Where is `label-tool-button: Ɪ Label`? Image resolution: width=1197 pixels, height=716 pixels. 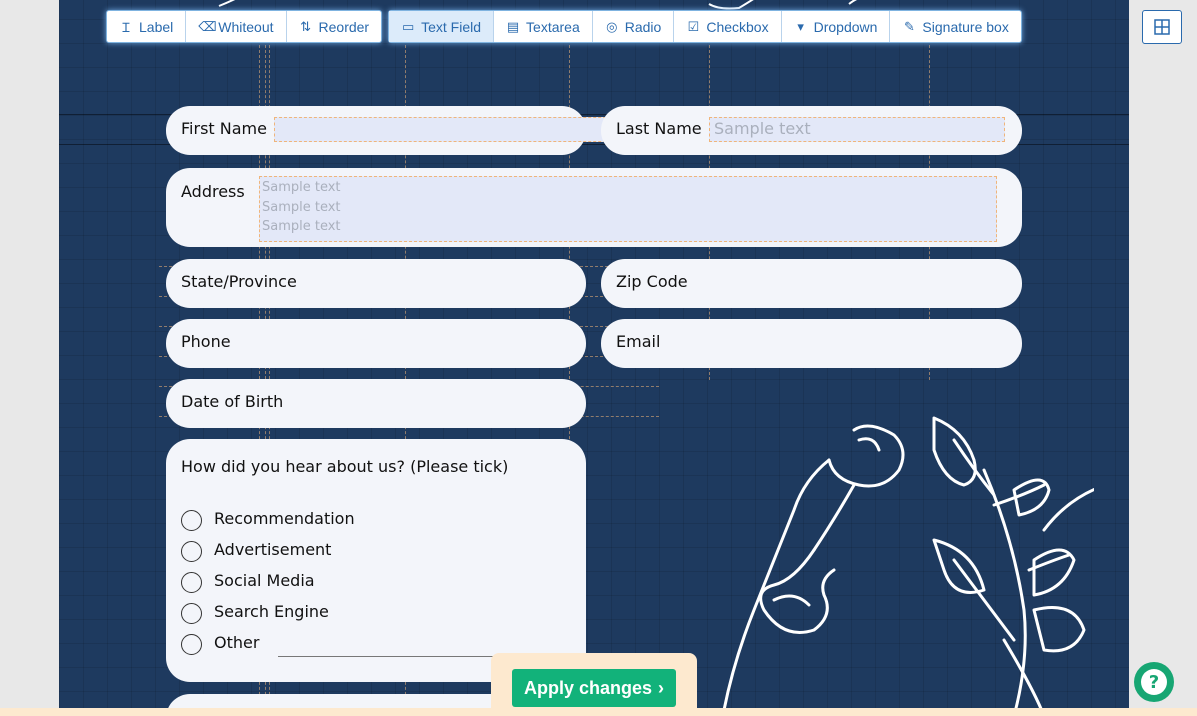
label-tool-button: Ɪ Label is located at coordinates (147, 26).